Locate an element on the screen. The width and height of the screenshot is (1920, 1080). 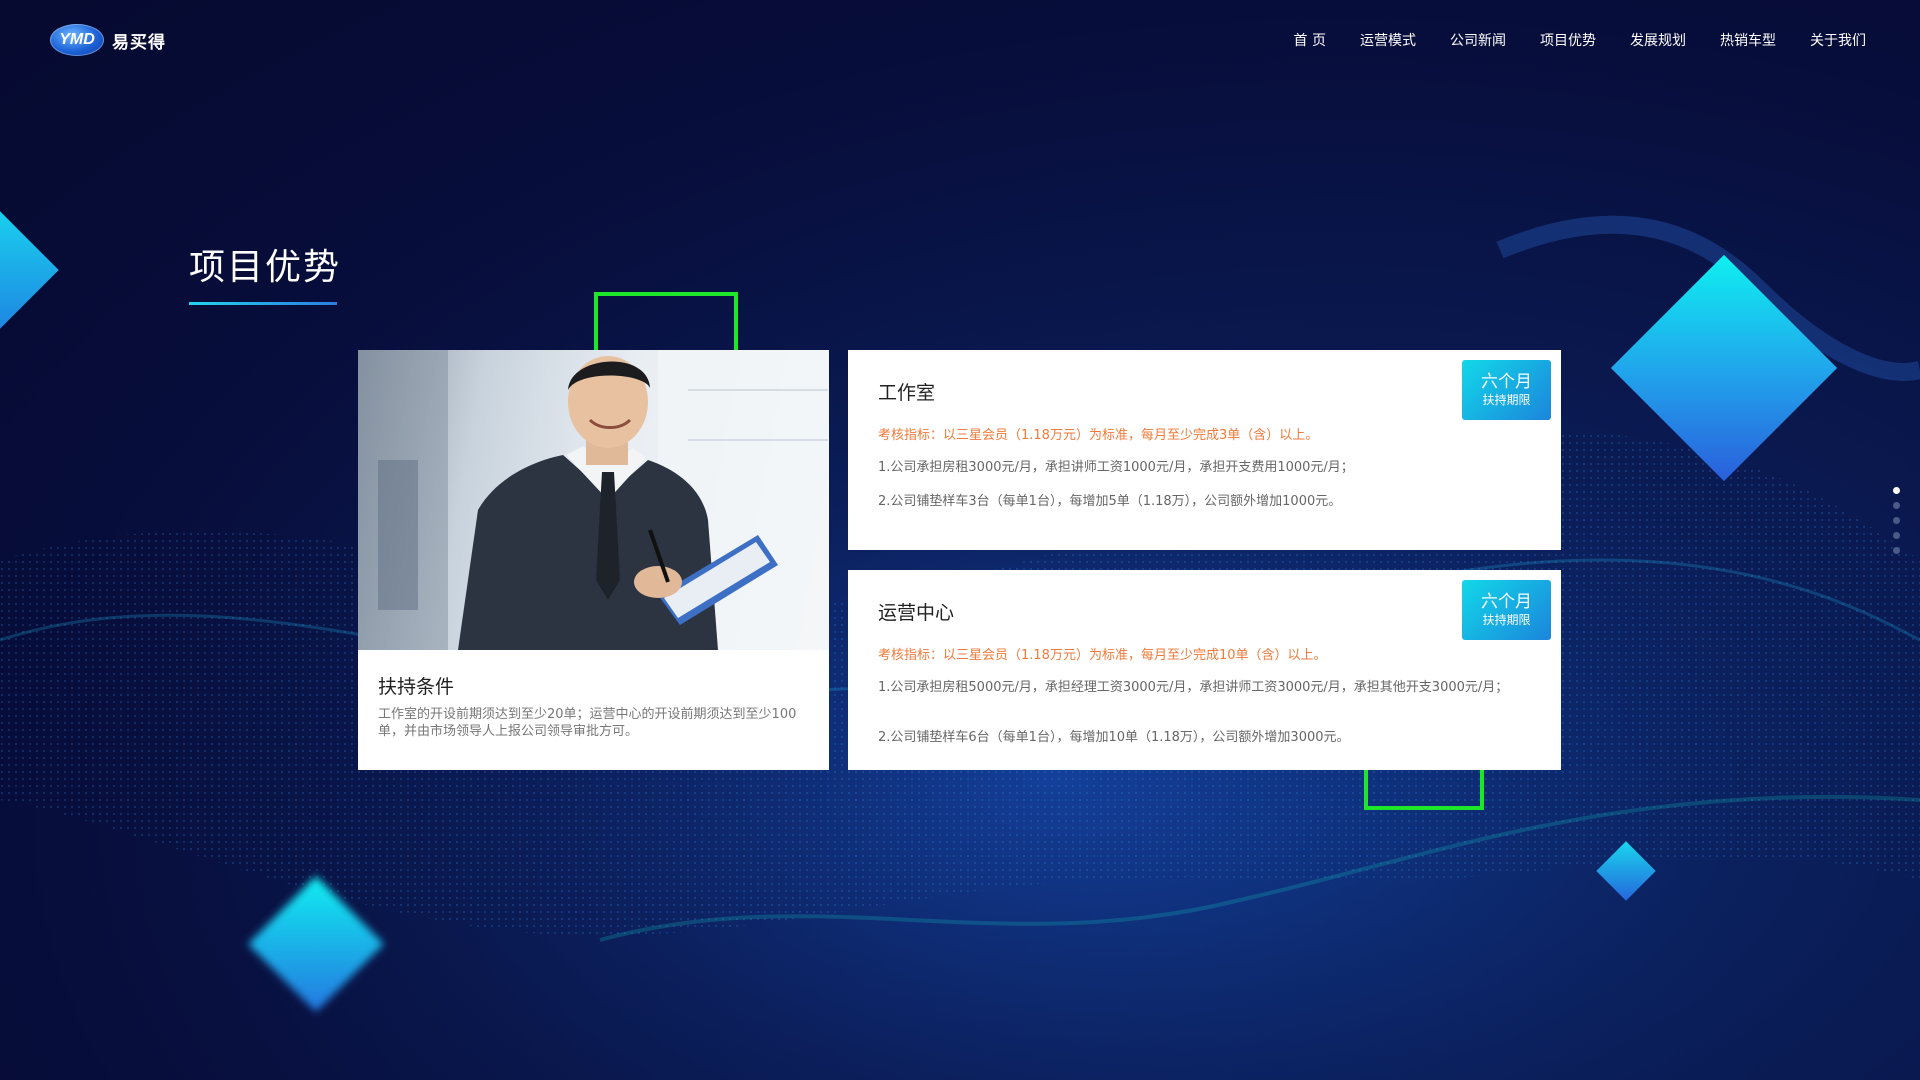
section-title: 项目优势 is located at coordinates (265, 267).